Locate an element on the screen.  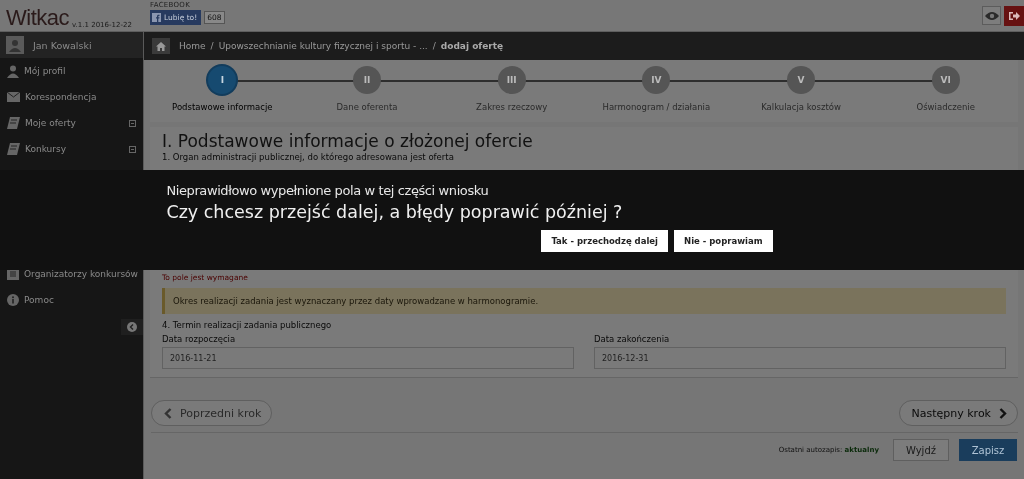
dialog-button: Tak - przechodzę dalej is located at coordinates (605, 241).